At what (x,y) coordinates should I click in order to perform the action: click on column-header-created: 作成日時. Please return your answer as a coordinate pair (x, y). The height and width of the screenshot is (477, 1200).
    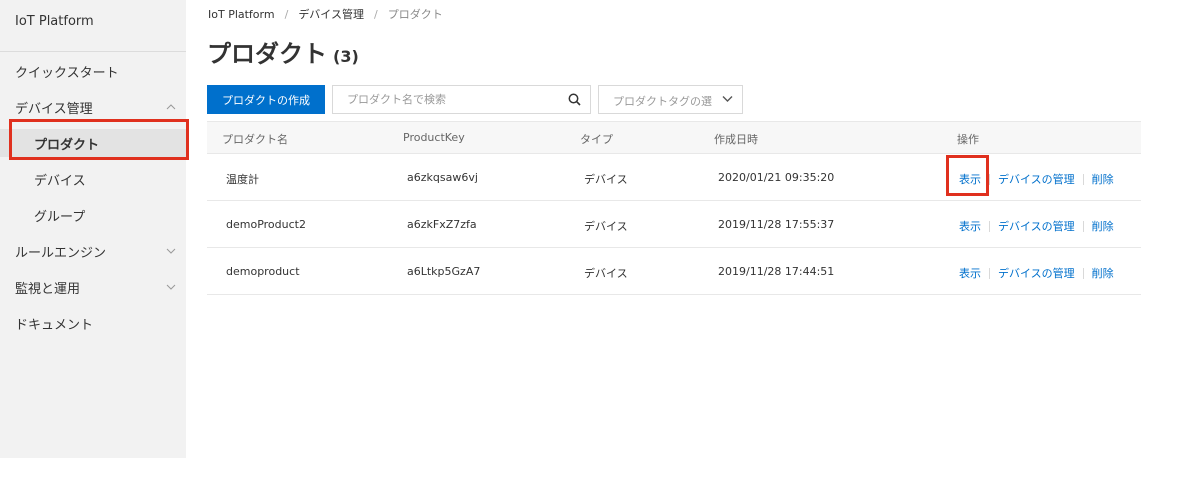
    Looking at the image, I should click on (736, 139).